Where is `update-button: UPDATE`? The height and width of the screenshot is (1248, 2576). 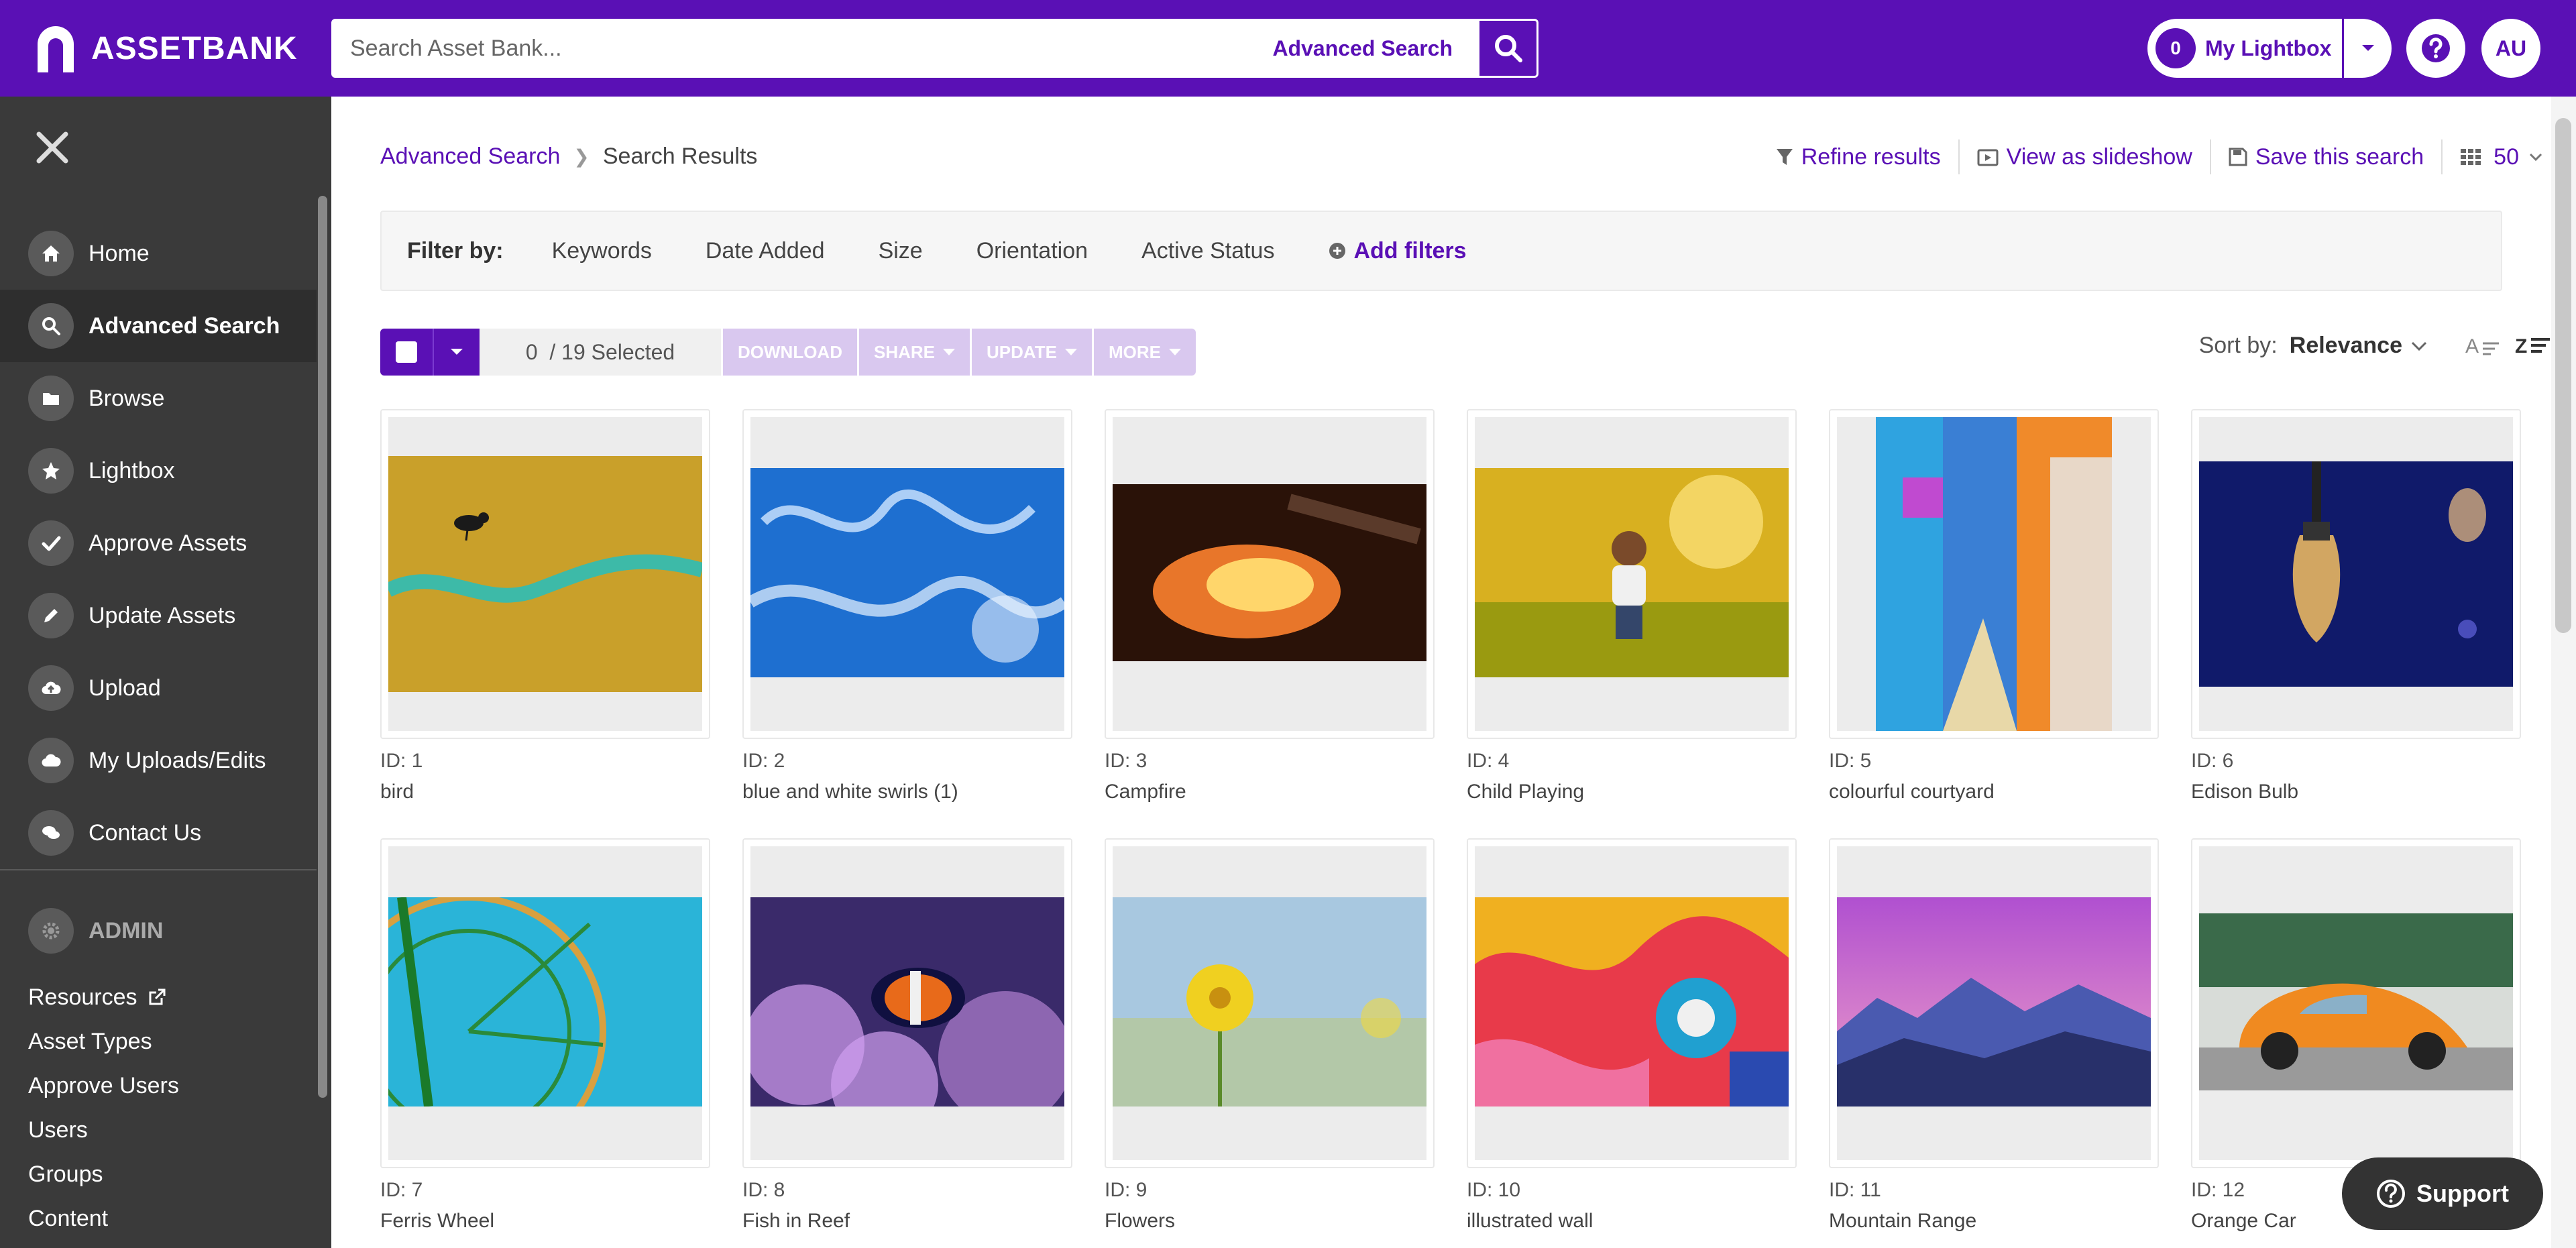
update-button: UPDATE is located at coordinates (1031, 352).